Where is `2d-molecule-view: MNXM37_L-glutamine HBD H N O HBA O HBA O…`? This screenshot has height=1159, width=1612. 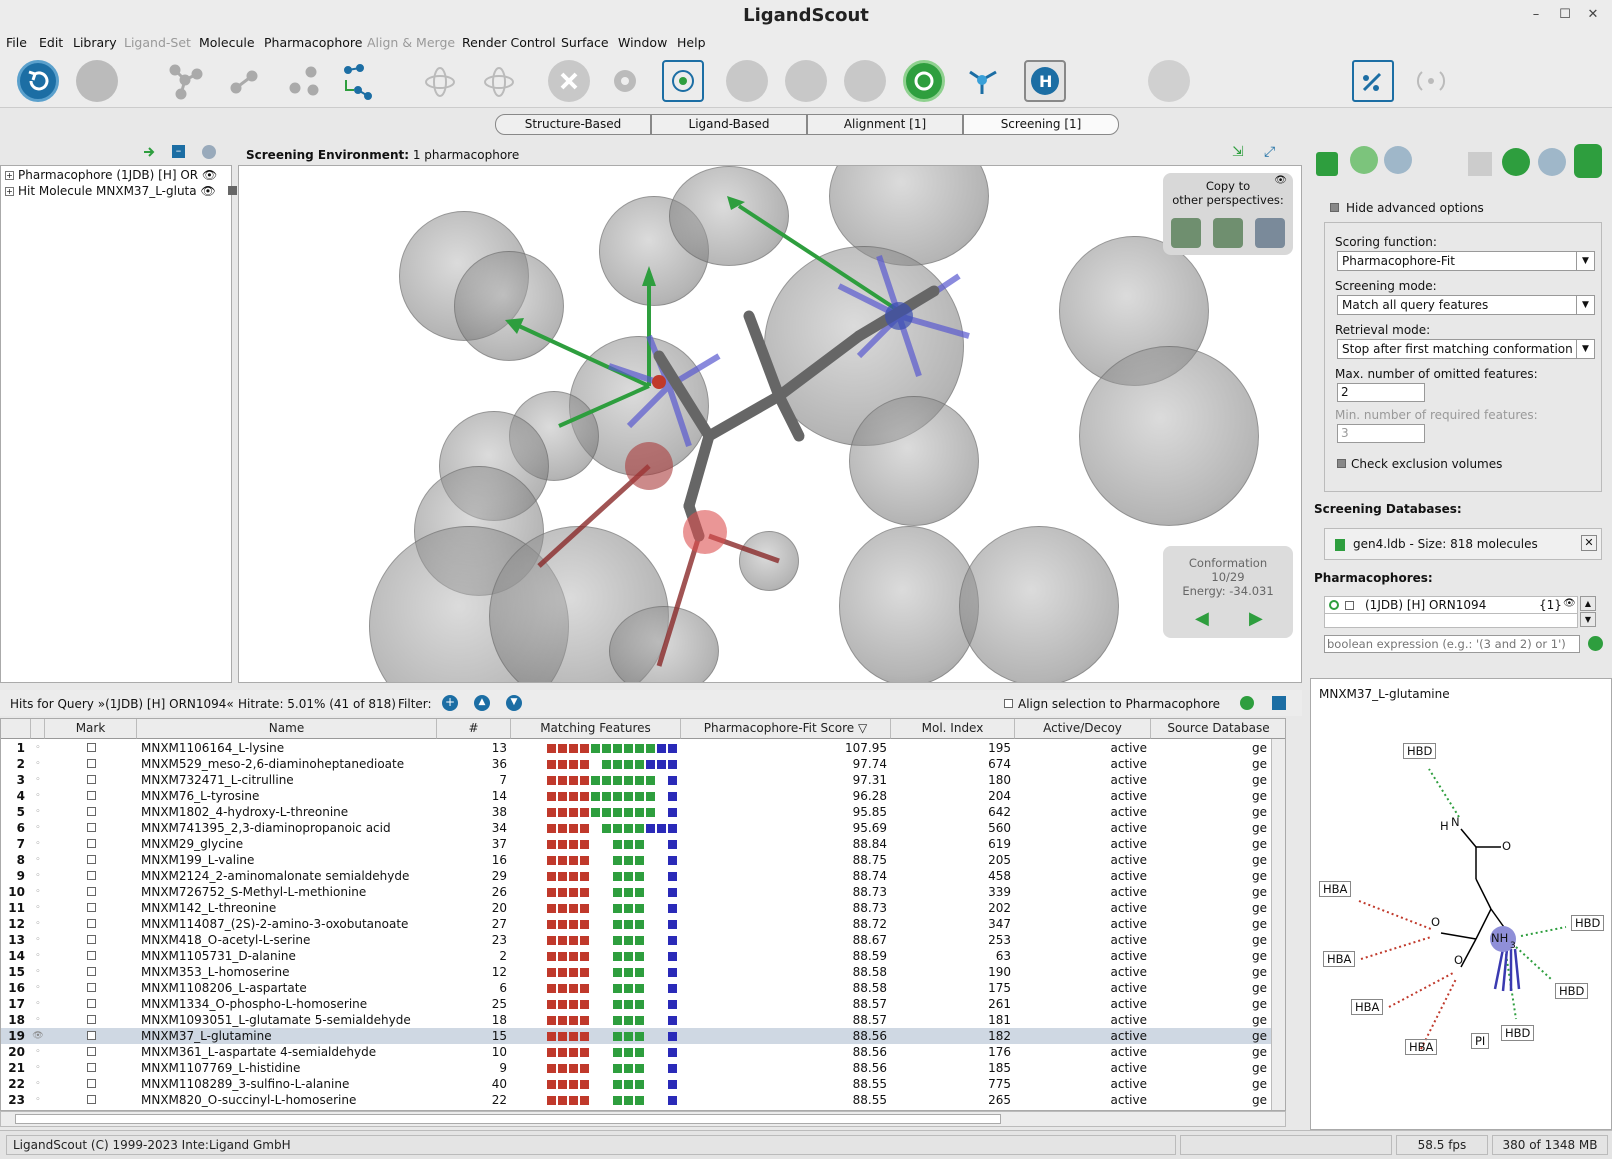
2d-molecule-view: MNXM37_L-glutamine HBD H N O HBA O HBA O… is located at coordinates (1461, 904).